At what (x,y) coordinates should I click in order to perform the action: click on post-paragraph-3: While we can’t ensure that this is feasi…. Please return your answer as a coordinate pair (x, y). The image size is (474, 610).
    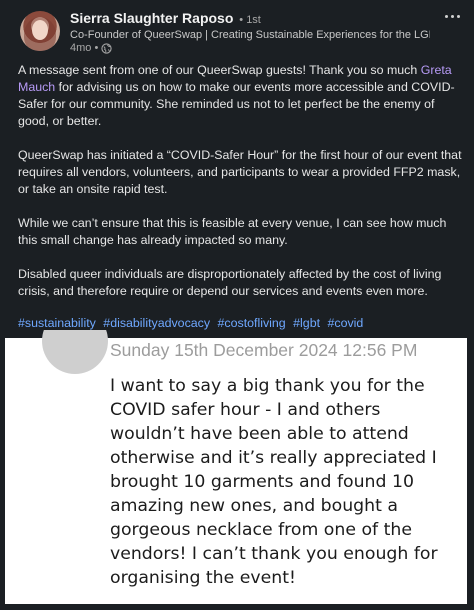
    Looking at the image, I should click on (232, 231).